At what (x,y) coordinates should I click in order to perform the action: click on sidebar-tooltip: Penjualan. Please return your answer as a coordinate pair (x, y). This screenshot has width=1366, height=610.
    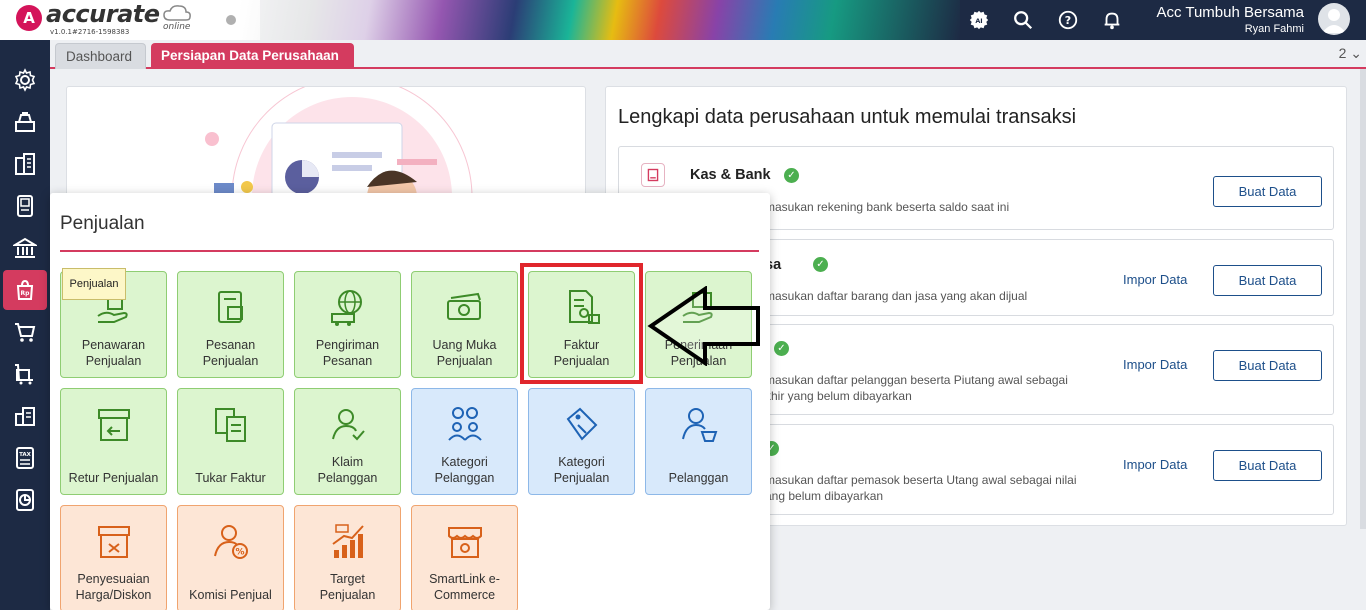
    Looking at the image, I should click on (94, 284).